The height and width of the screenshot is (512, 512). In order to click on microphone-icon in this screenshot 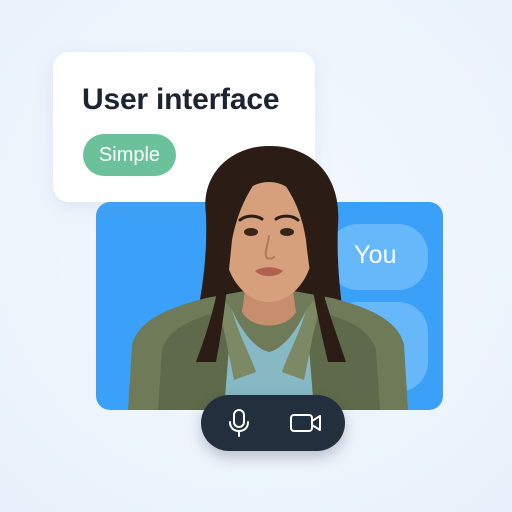, I will do `click(239, 423)`.